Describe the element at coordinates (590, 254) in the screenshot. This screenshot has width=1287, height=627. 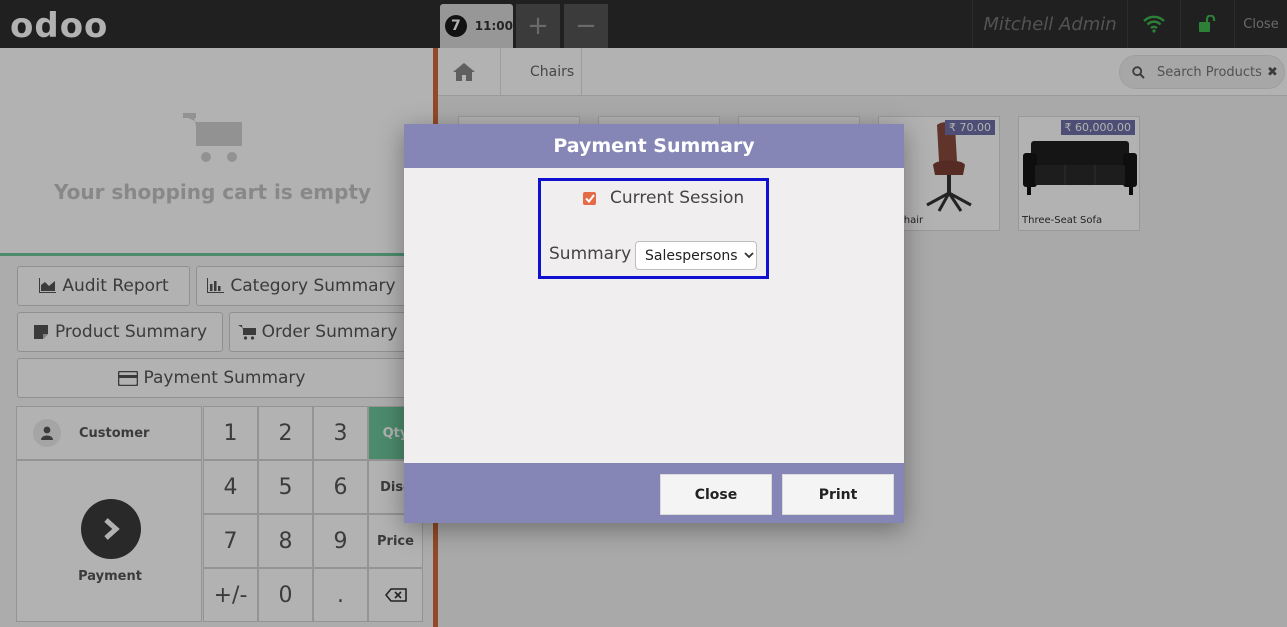
I see `summary-label: Summary` at that location.